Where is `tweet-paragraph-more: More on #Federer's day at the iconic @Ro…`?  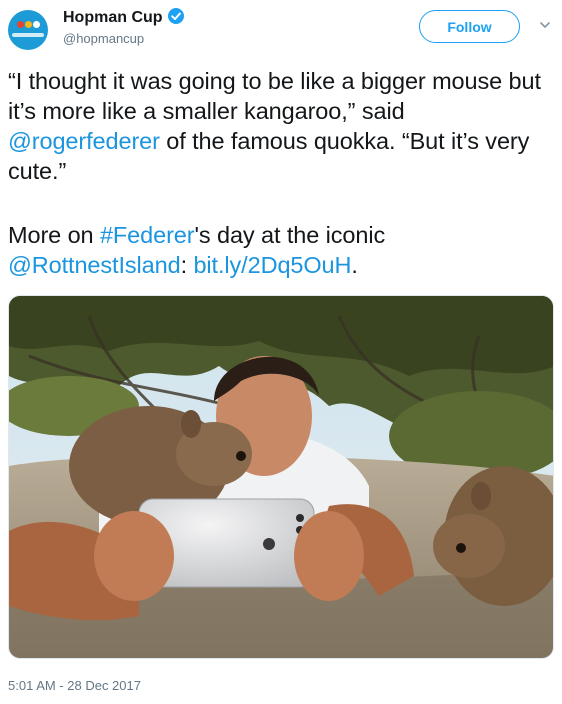 tweet-paragraph-more: More on #Federer's day at the iconic @Ro… is located at coordinates (282, 250).